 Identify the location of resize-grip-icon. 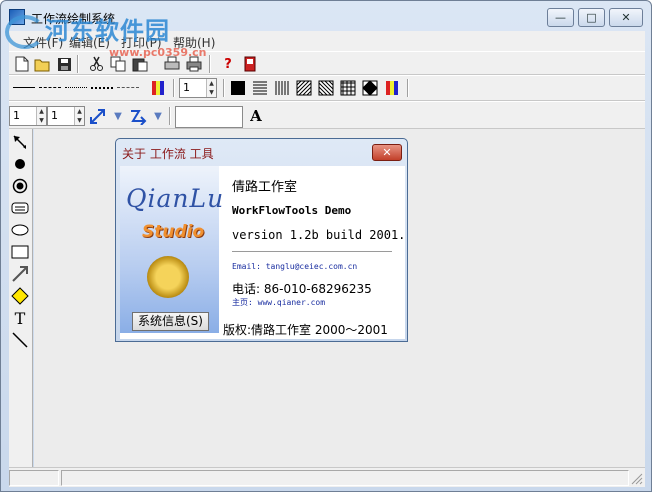
(636, 478).